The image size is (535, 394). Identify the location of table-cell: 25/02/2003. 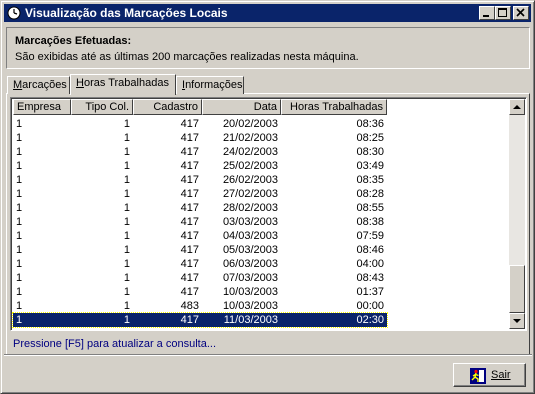
(250, 166).